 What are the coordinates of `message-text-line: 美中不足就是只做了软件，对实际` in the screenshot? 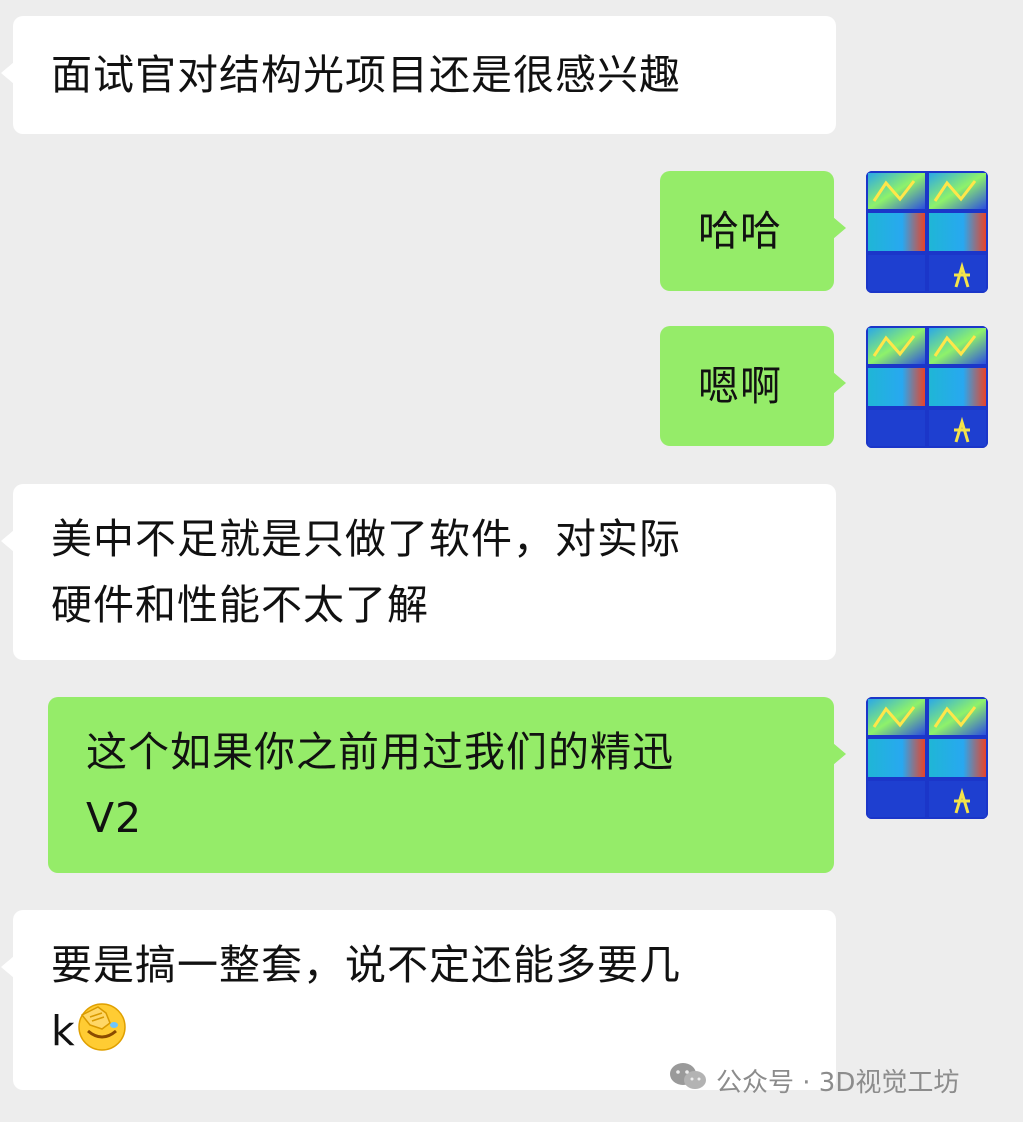 It's located at (366, 539).